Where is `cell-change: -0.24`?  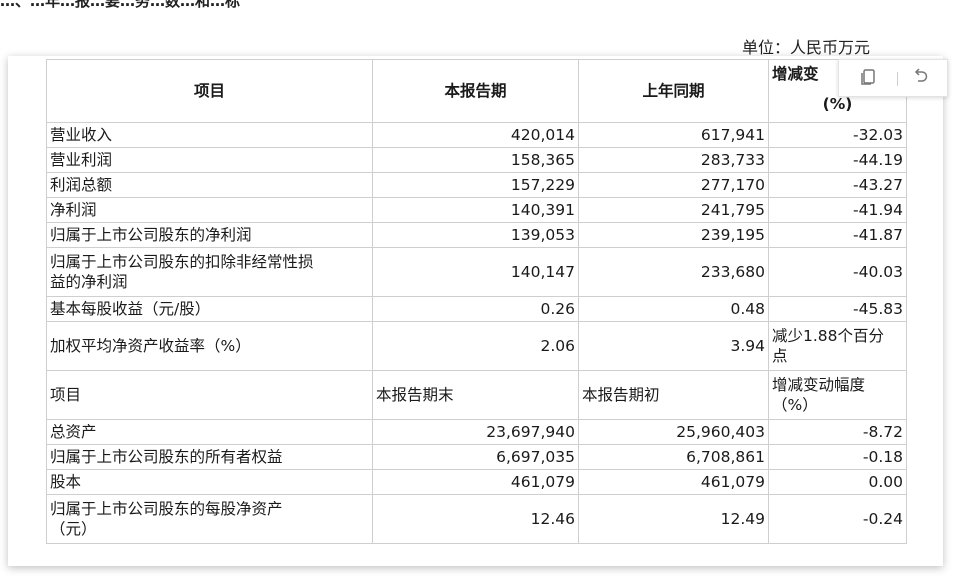 cell-change: -0.24 is located at coordinates (837, 519).